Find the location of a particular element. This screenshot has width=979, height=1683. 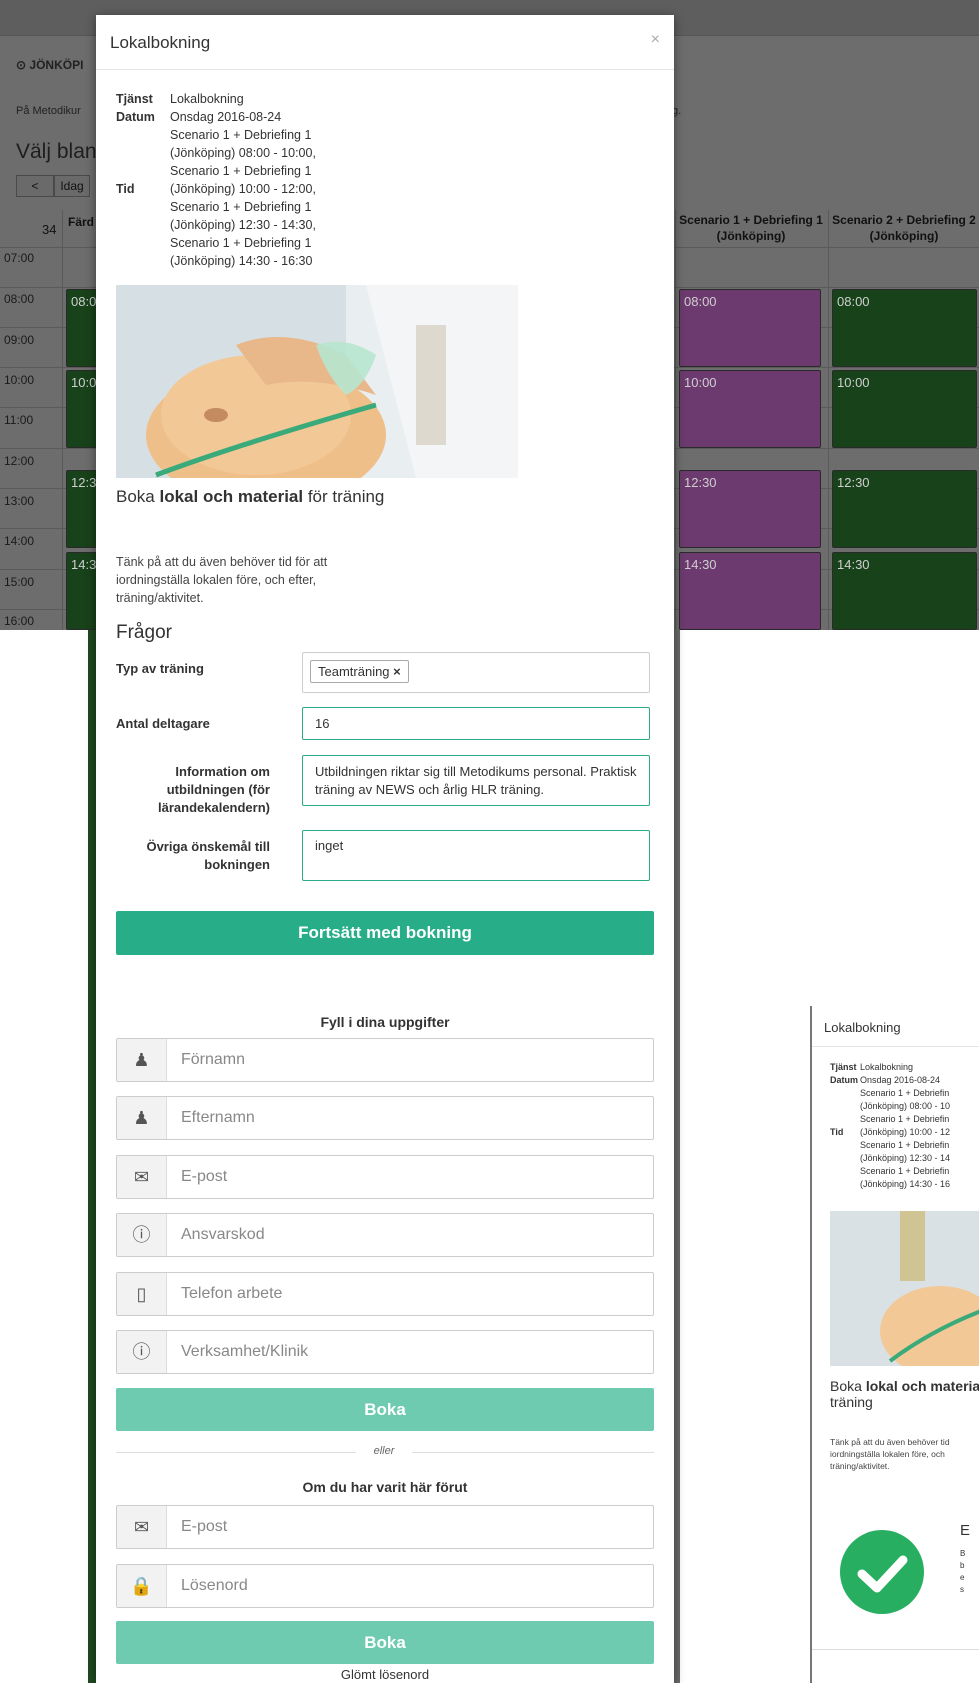

promo-title: Boka lokal och material för träning is located at coordinates (266, 496).